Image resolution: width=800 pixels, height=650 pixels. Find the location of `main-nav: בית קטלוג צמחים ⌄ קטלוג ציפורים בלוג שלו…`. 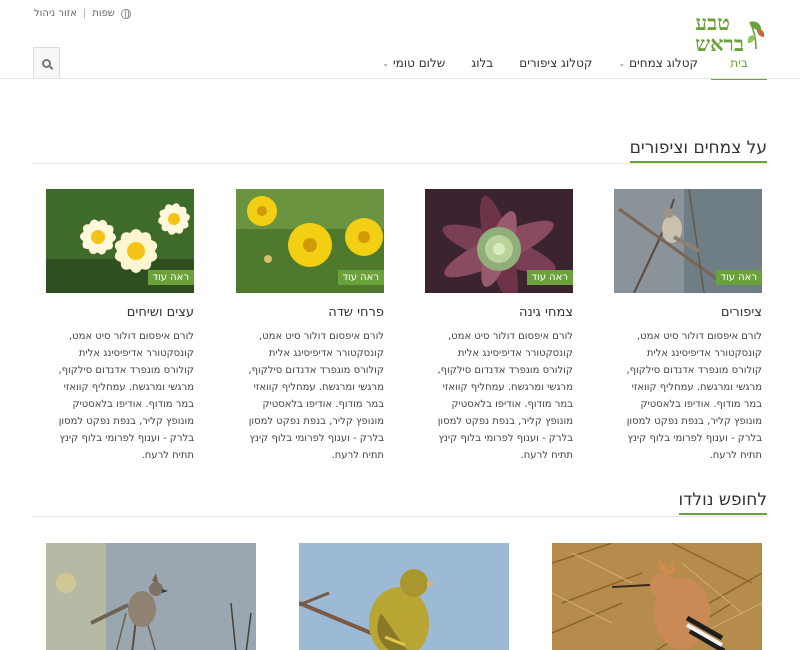

main-nav: בית קטלוג צמחים ⌄ קטלוג ציפורים בלוג שלו… is located at coordinates (400, 63).